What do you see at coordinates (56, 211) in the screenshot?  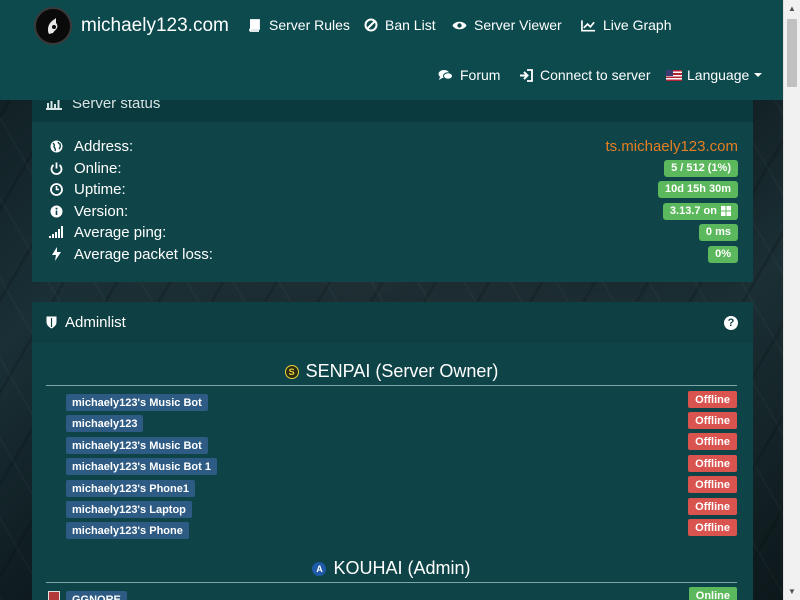 I see `info-icon` at bounding box center [56, 211].